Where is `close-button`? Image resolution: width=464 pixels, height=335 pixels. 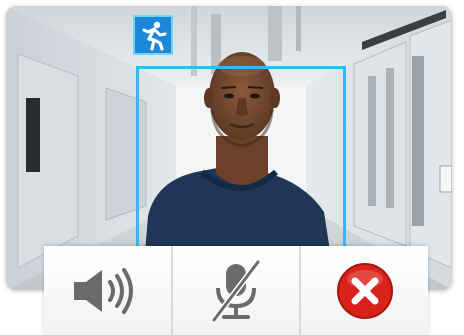
close-button is located at coordinates (365, 290).